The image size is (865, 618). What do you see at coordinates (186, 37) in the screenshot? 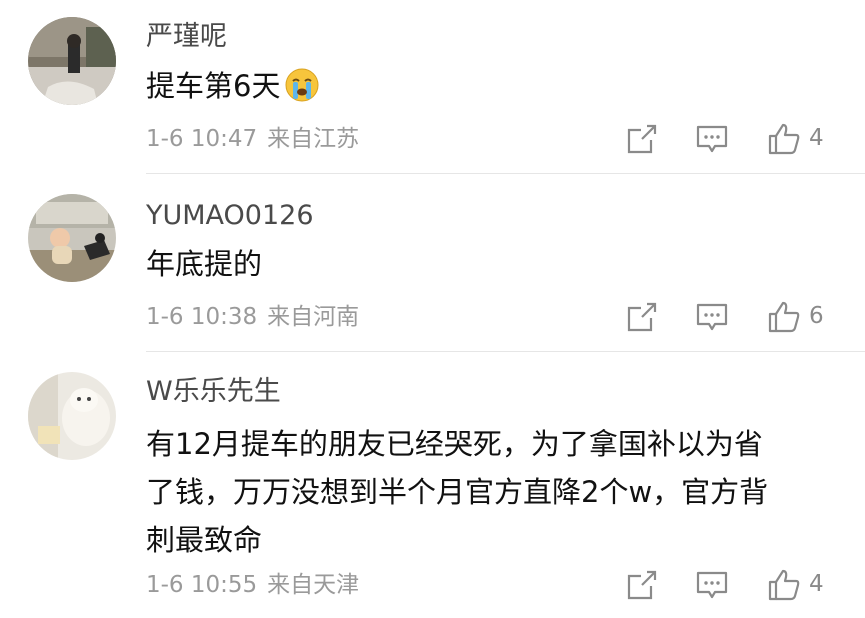
I see `username: 严瑾呢` at bounding box center [186, 37].